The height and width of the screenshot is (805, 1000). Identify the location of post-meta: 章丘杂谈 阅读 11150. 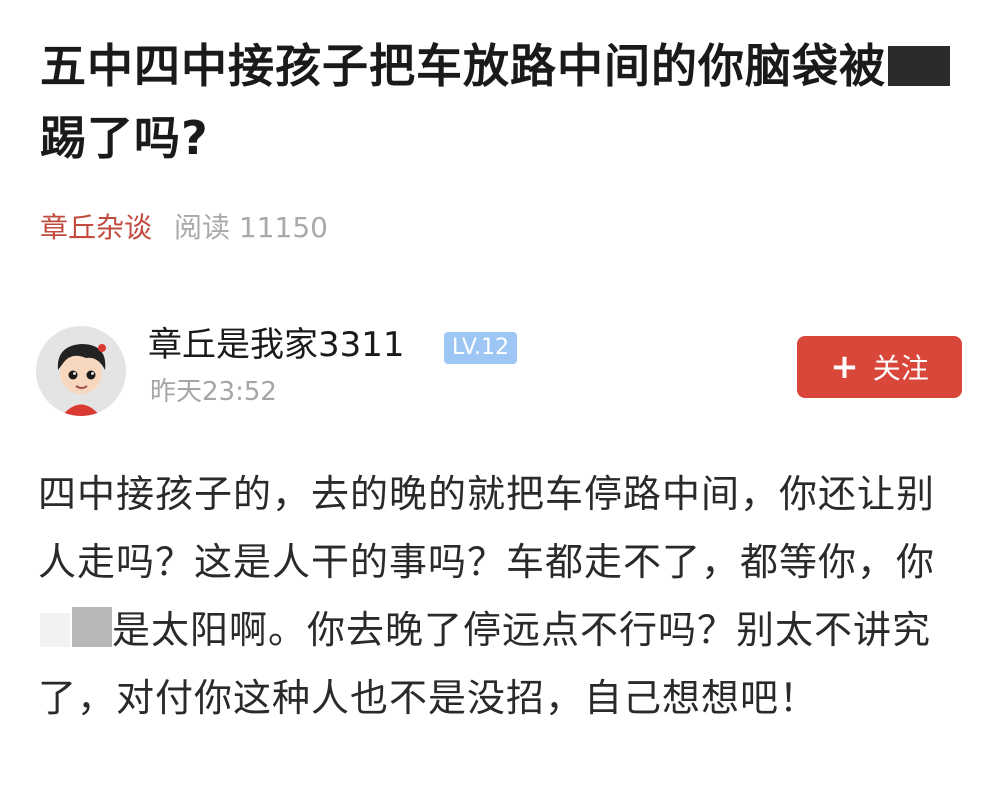
(184, 228).